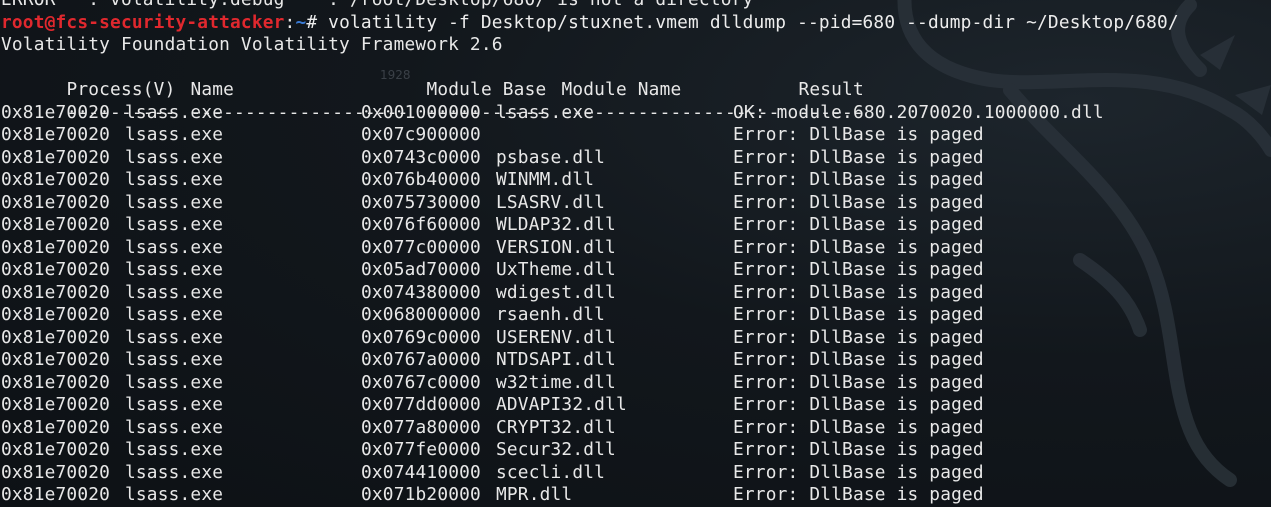 This screenshot has height=507, width=1271. I want to click on cell-module-name: w32time.dll, so click(556, 382).